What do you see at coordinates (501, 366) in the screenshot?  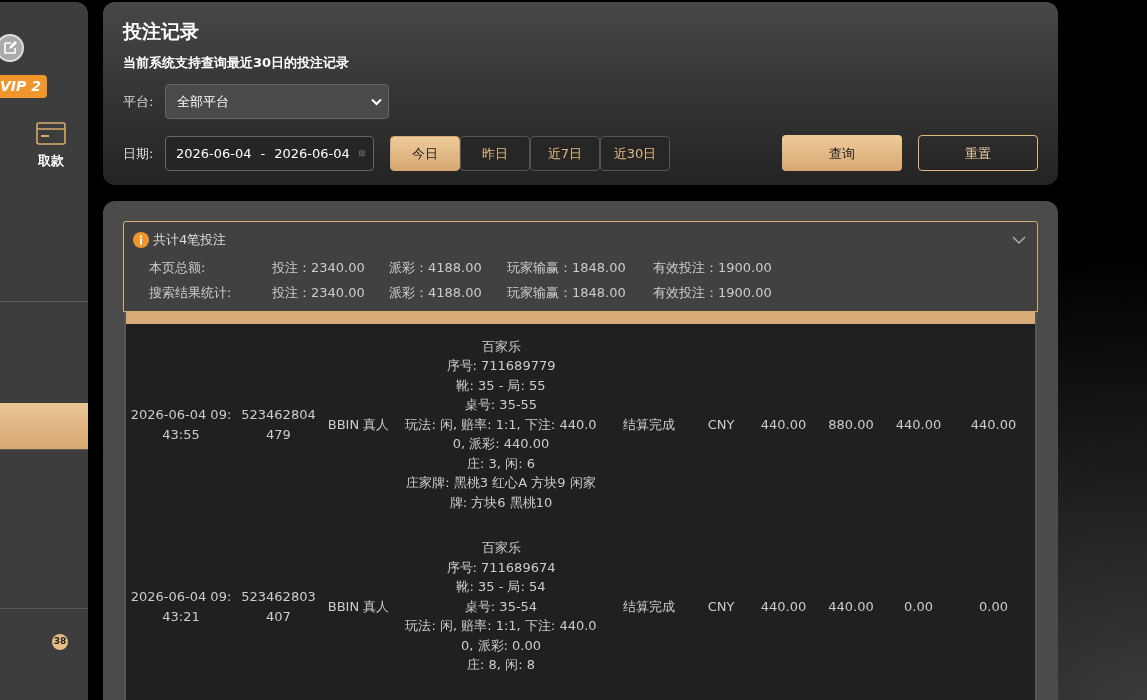 I see `detail-line: 序号: 711689779` at bounding box center [501, 366].